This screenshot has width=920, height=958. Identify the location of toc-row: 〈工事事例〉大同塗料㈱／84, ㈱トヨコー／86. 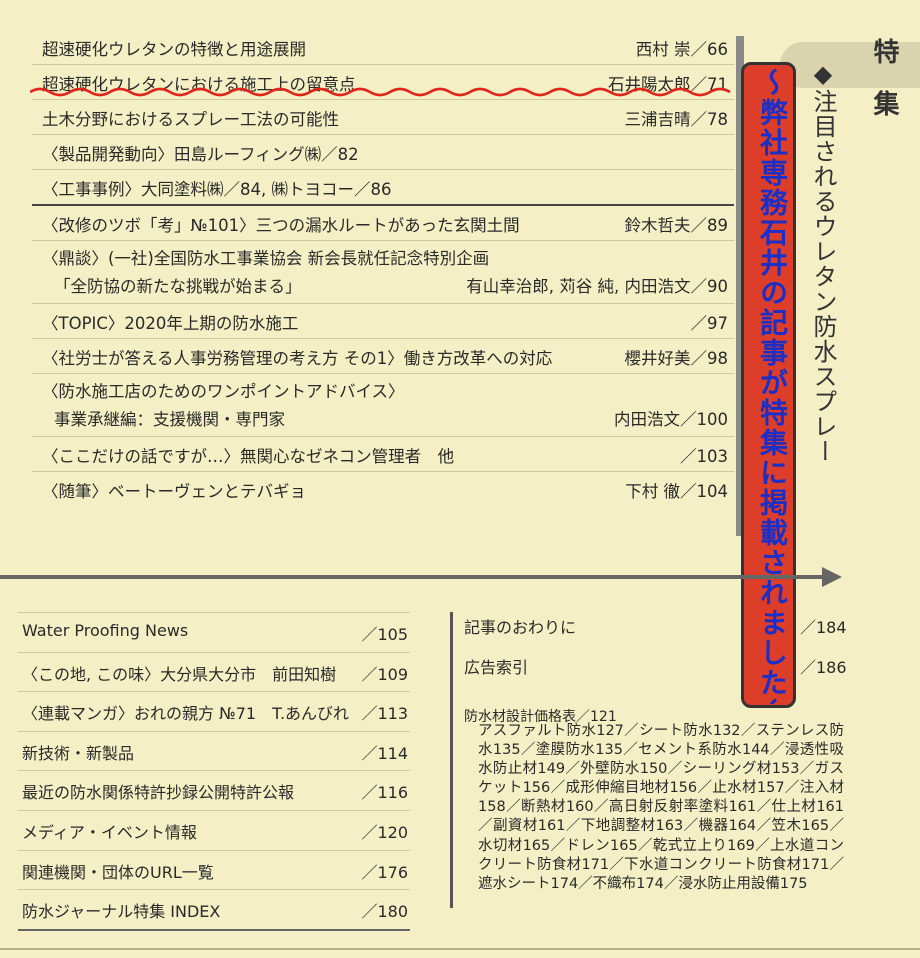
(383, 188).